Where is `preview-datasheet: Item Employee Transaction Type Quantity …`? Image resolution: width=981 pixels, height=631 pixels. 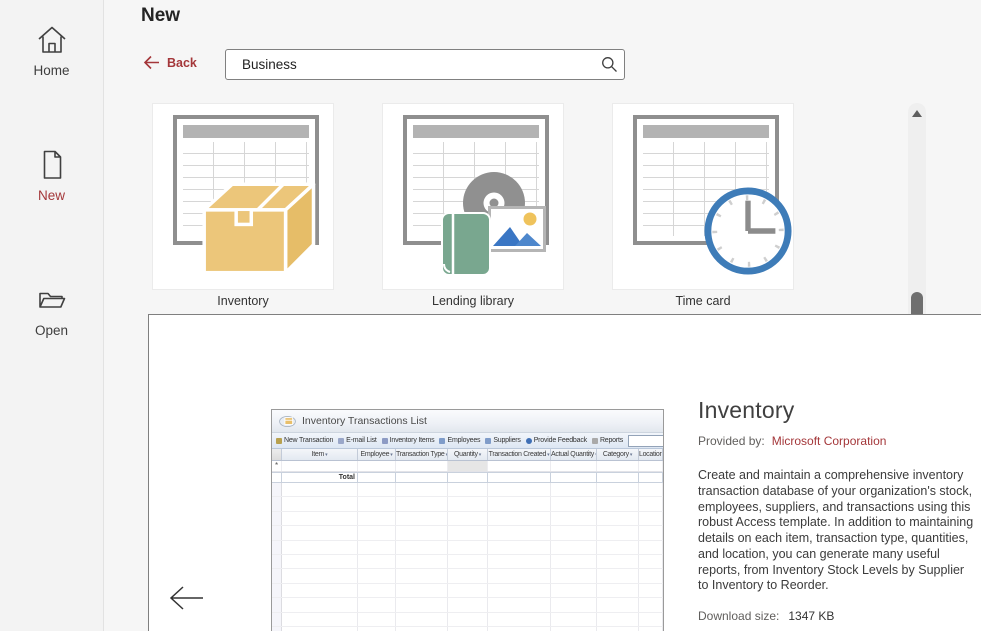
preview-datasheet: Item Employee Transaction Type Quantity … is located at coordinates (467, 540).